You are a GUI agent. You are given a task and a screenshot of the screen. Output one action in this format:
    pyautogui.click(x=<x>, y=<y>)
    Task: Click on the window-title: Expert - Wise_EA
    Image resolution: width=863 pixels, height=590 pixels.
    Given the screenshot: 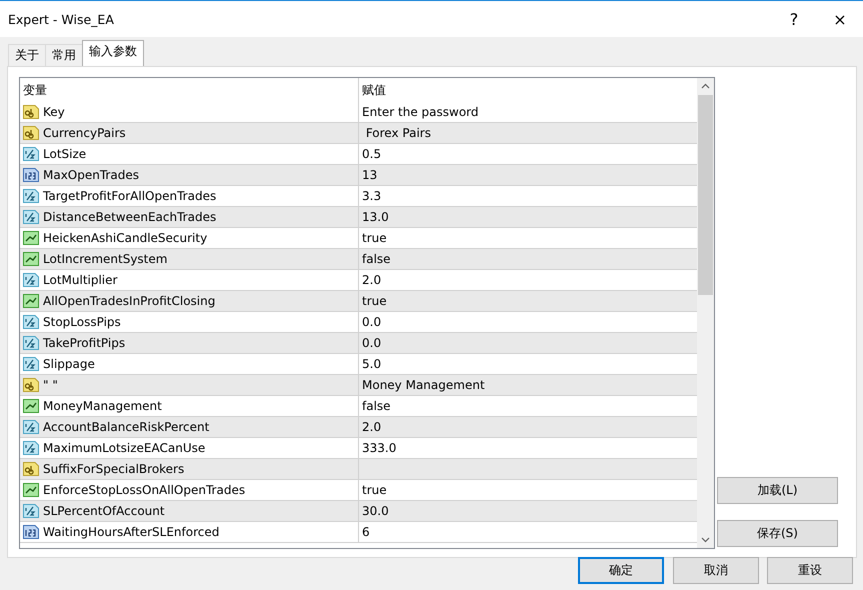 What is the action you would take?
    pyautogui.click(x=61, y=19)
    